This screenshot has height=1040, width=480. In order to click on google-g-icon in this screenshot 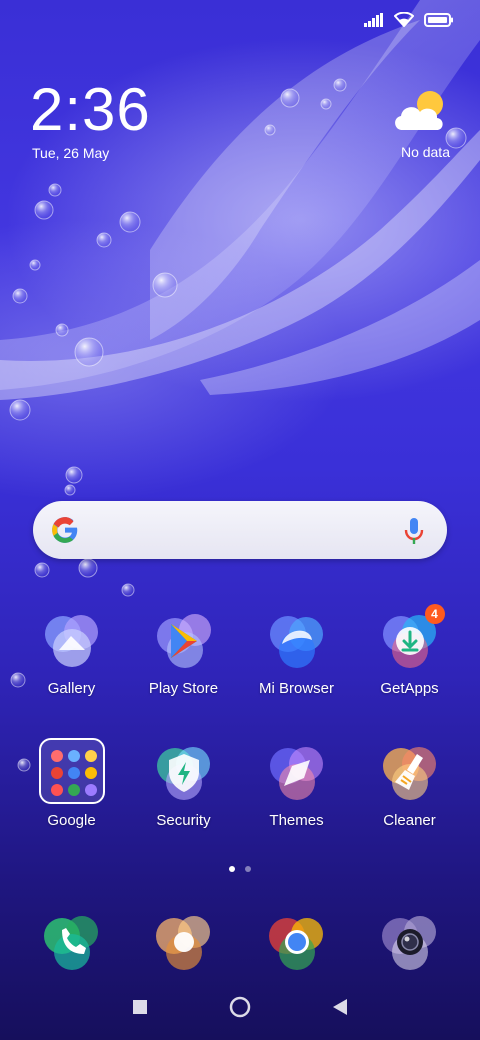, I will do `click(65, 532)`.